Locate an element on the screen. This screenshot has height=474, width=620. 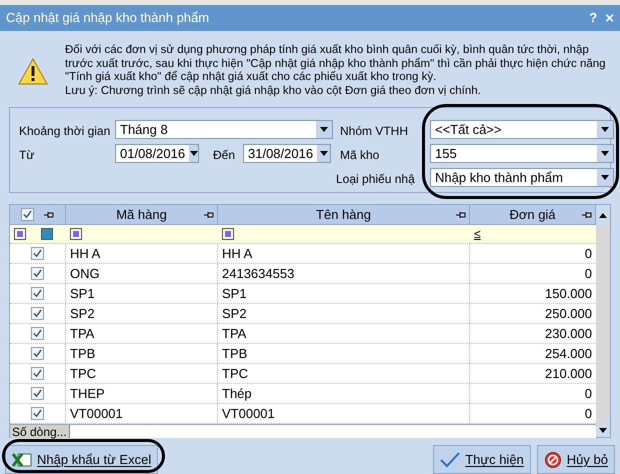
column-header: Tên hàng is located at coordinates (344, 214).